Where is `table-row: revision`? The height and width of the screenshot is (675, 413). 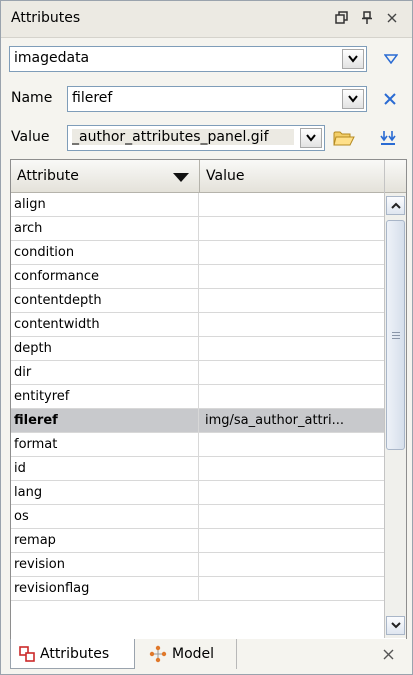
table-row: revision is located at coordinates (197, 565).